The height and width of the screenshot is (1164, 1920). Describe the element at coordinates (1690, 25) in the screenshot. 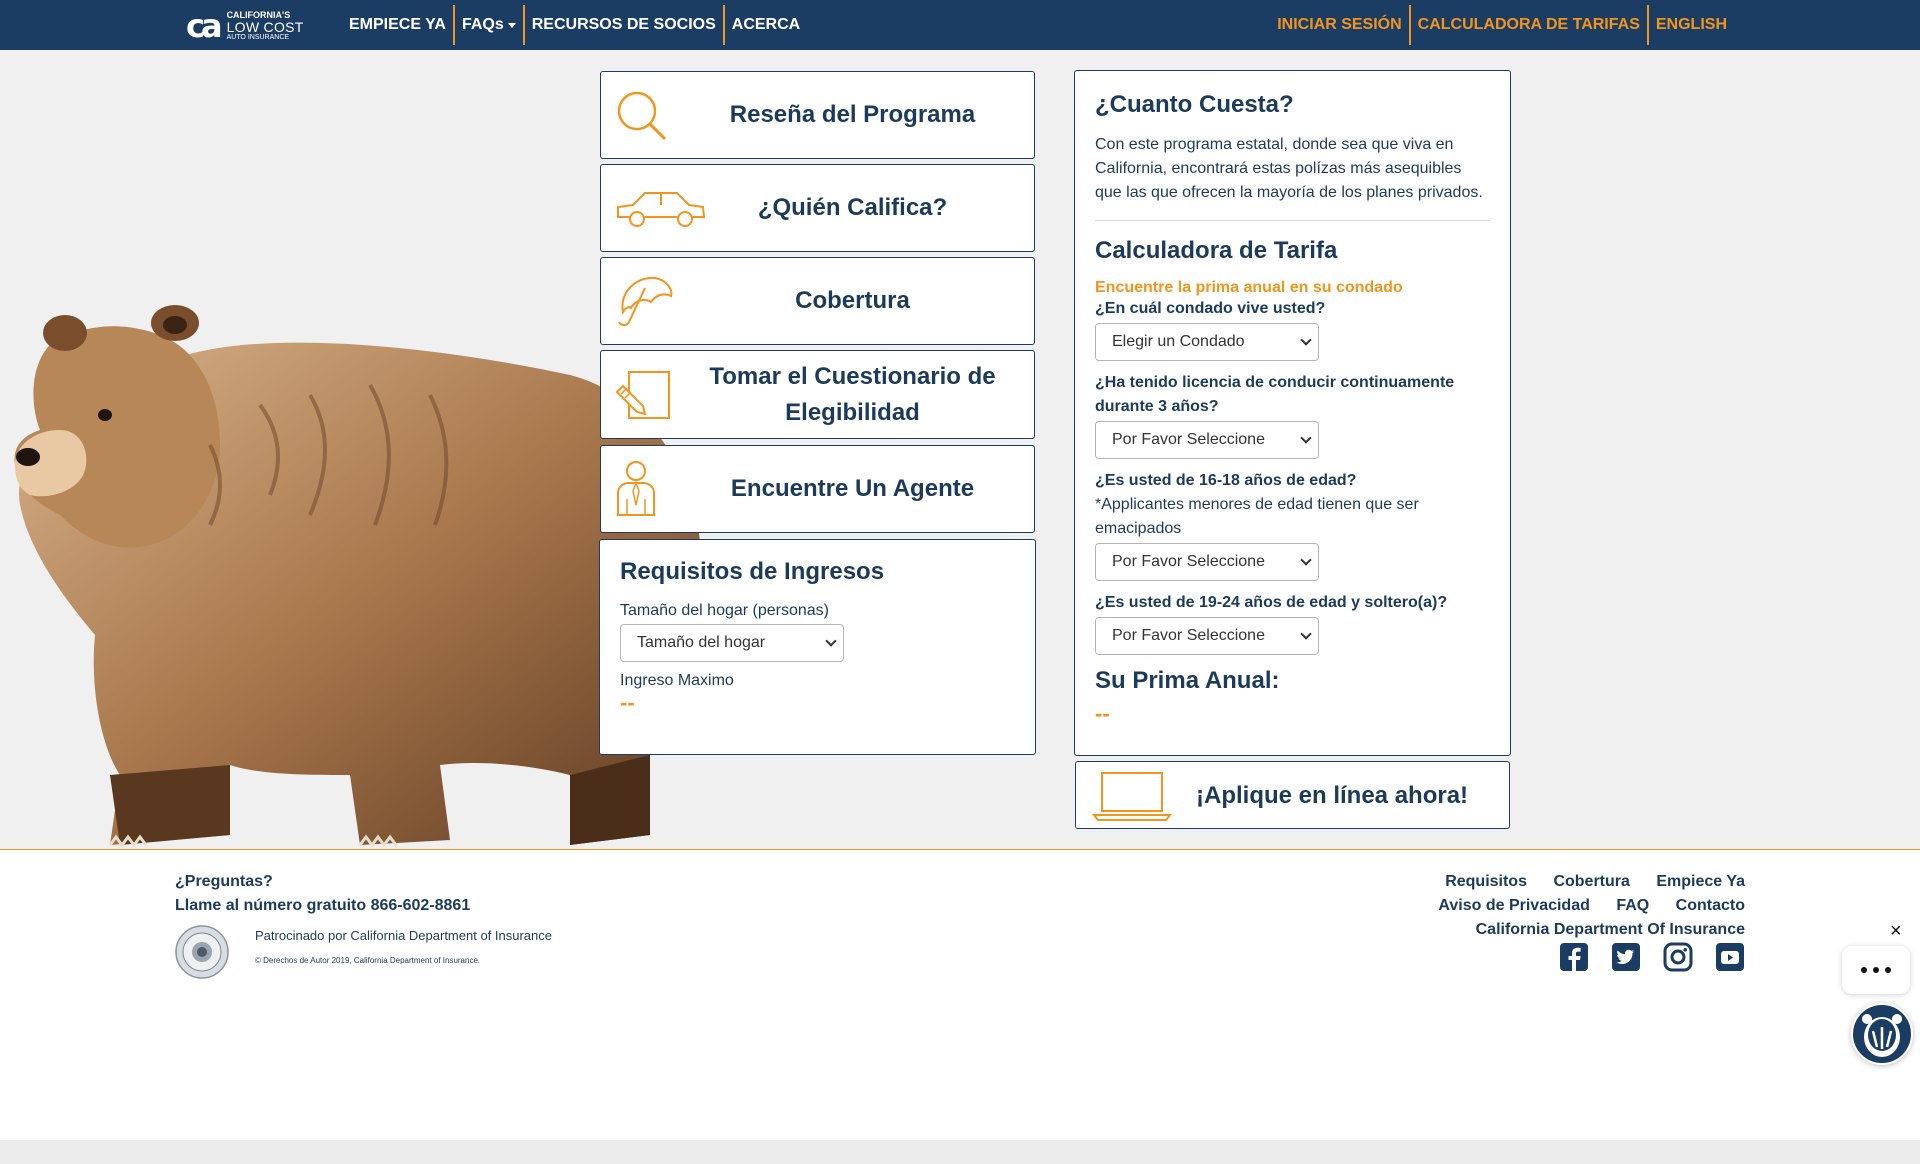

I see `nav-english: ENGLISH` at that location.